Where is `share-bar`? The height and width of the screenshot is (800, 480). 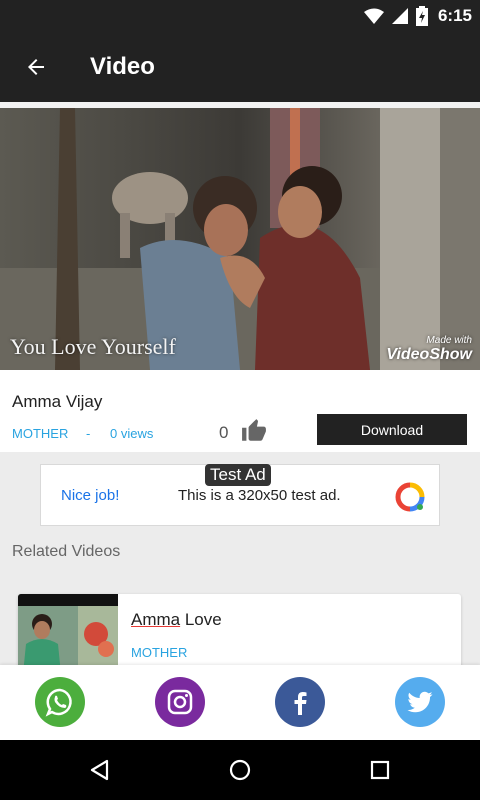 share-bar is located at coordinates (240, 702).